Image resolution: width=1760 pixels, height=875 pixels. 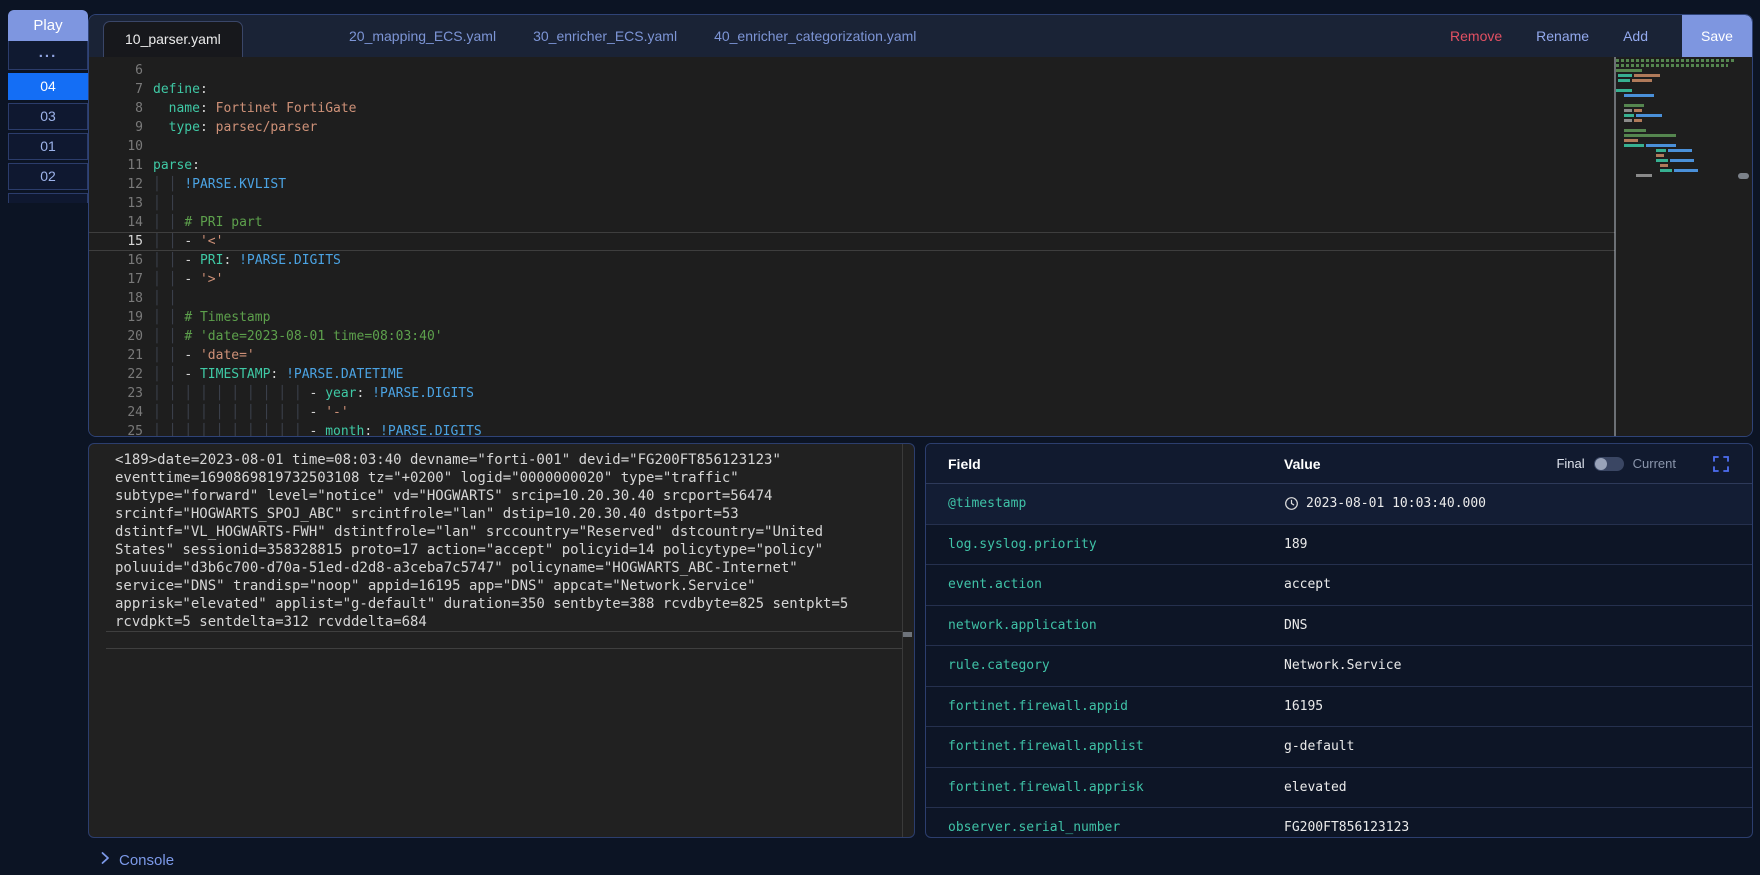 I want to click on field-name: rule.category, so click(x=999, y=666).